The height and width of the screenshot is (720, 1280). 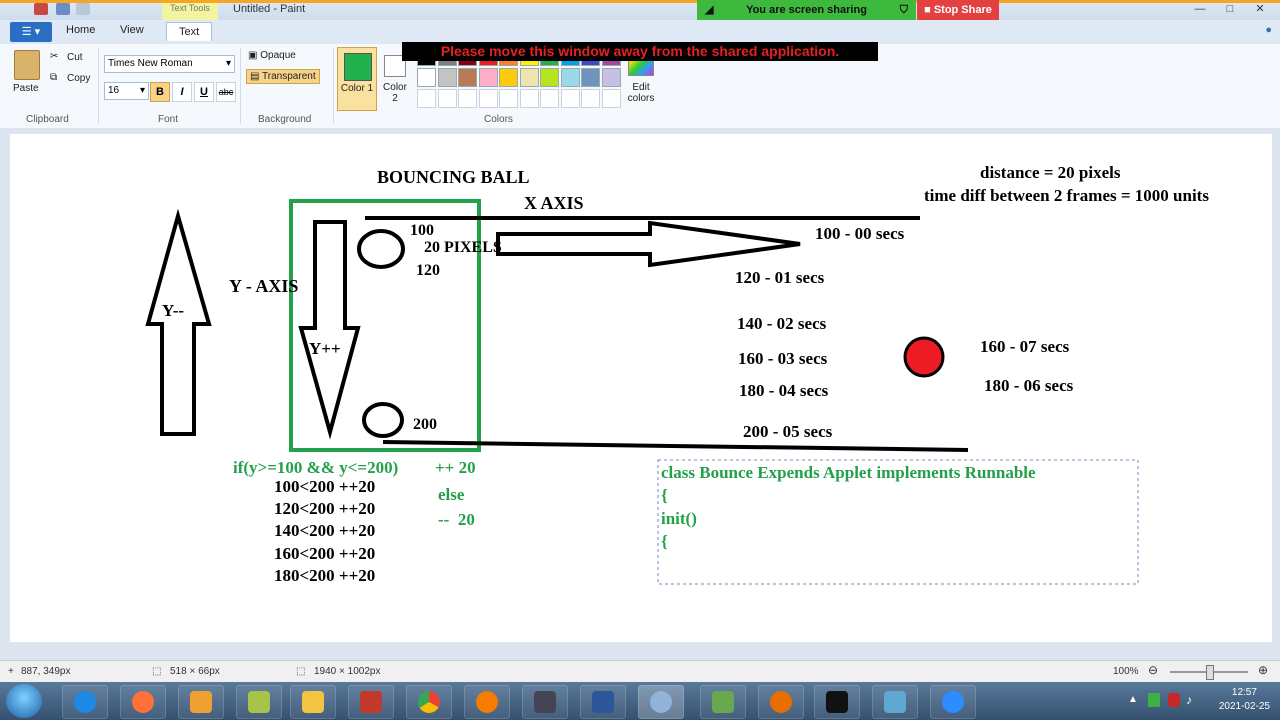 I want to click on edit-colors-button: Edit colors, so click(x=641, y=93).